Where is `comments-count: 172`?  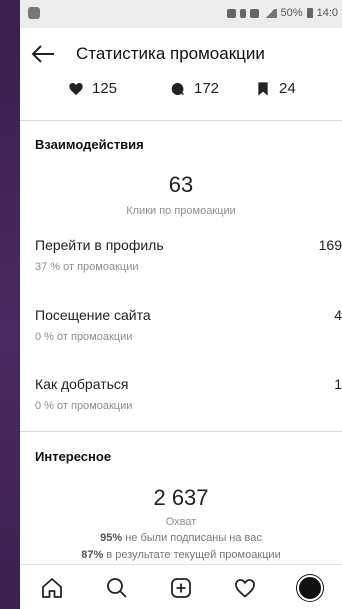 comments-count: 172 is located at coordinates (194, 88).